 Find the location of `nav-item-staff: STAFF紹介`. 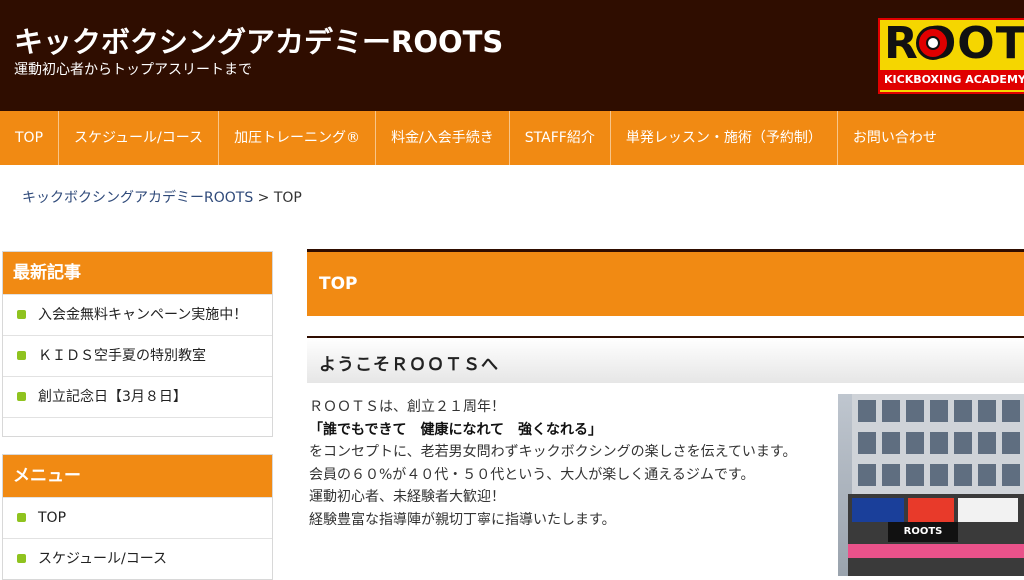

nav-item-staff: STAFF紹介 is located at coordinates (560, 138).